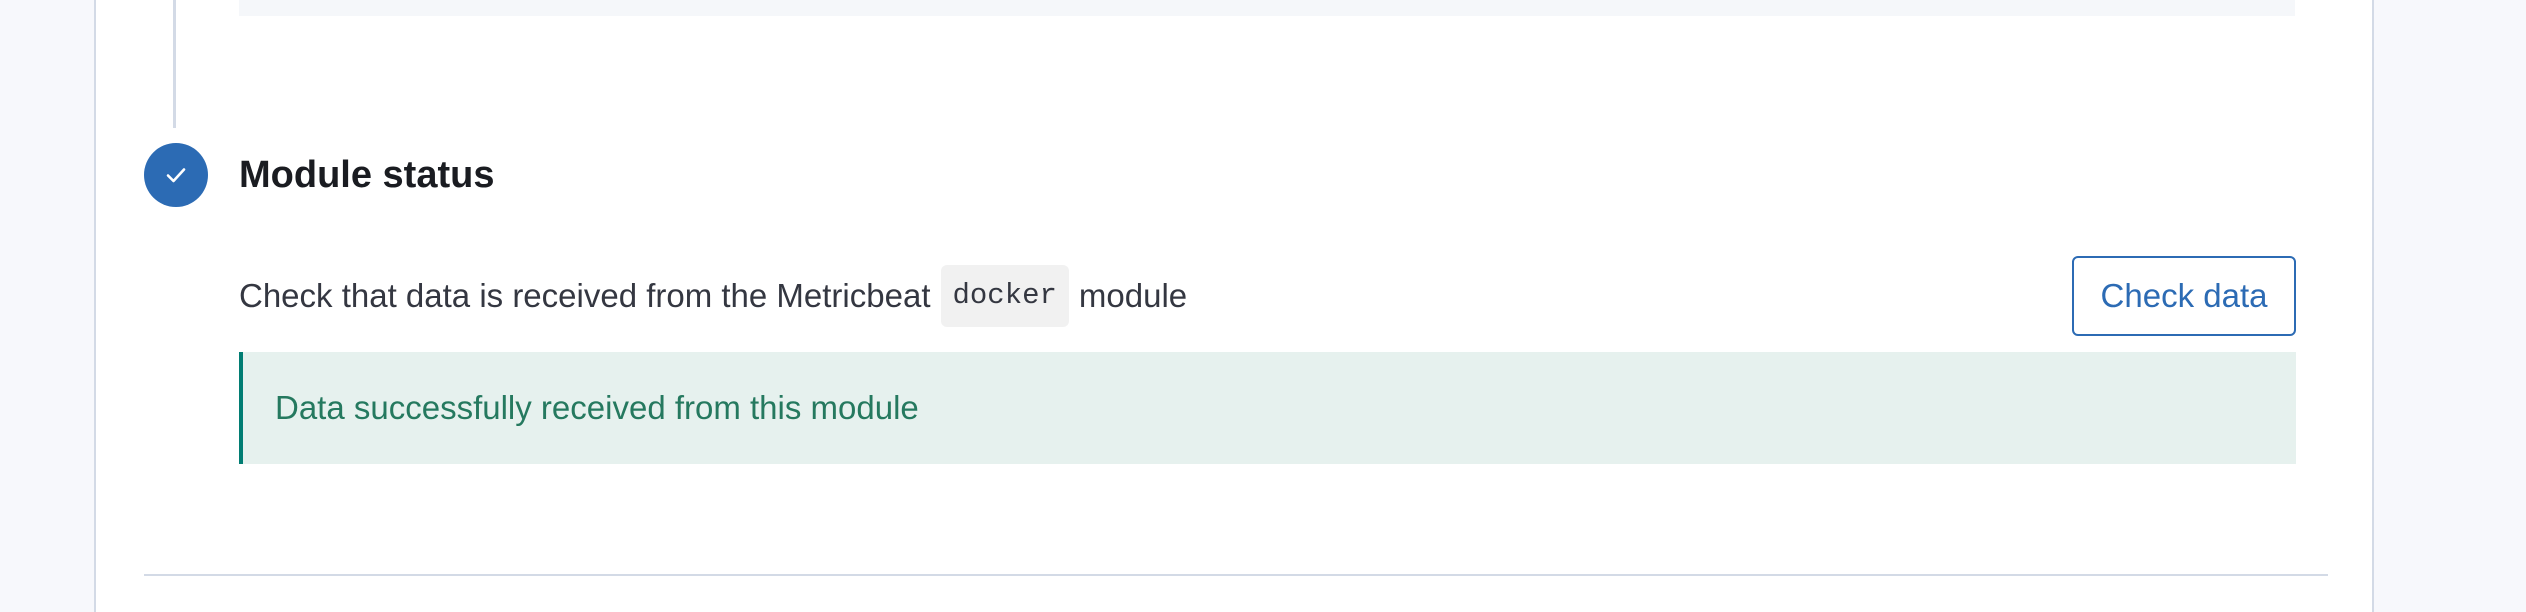  Describe the element at coordinates (1004, 296) in the screenshot. I see `module-name-code: docker` at that location.